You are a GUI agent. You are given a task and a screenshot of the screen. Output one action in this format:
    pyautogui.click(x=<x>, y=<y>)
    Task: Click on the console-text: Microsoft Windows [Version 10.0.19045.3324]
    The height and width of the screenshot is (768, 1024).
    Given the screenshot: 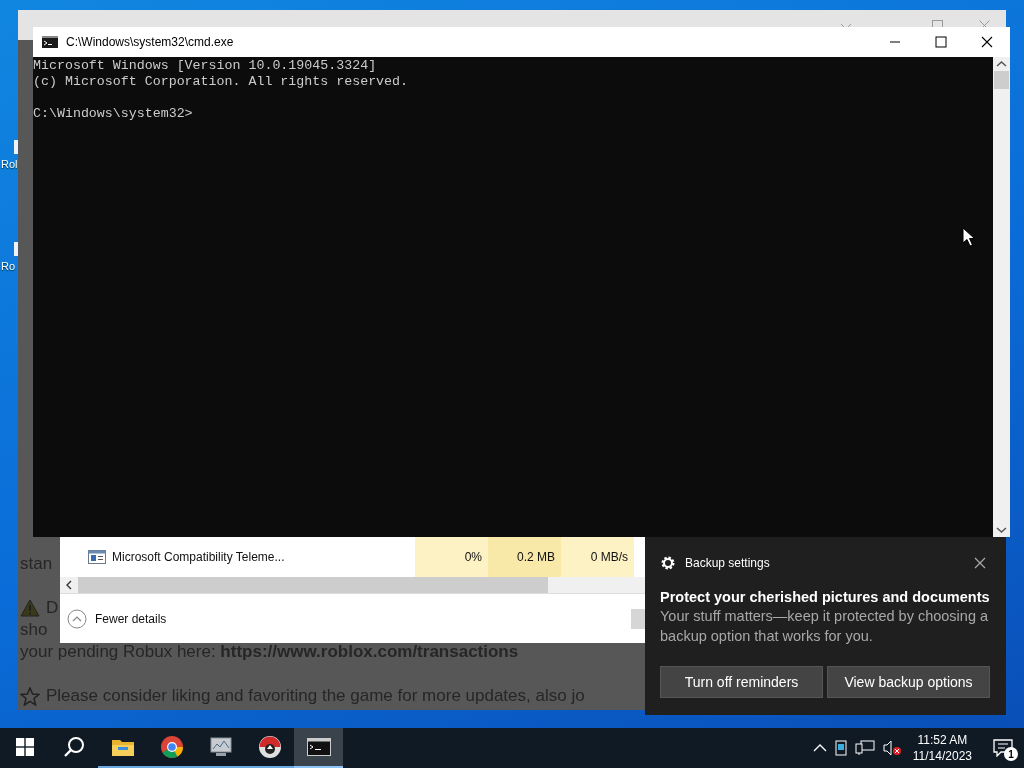 What is the action you would take?
    pyautogui.click(x=205, y=66)
    